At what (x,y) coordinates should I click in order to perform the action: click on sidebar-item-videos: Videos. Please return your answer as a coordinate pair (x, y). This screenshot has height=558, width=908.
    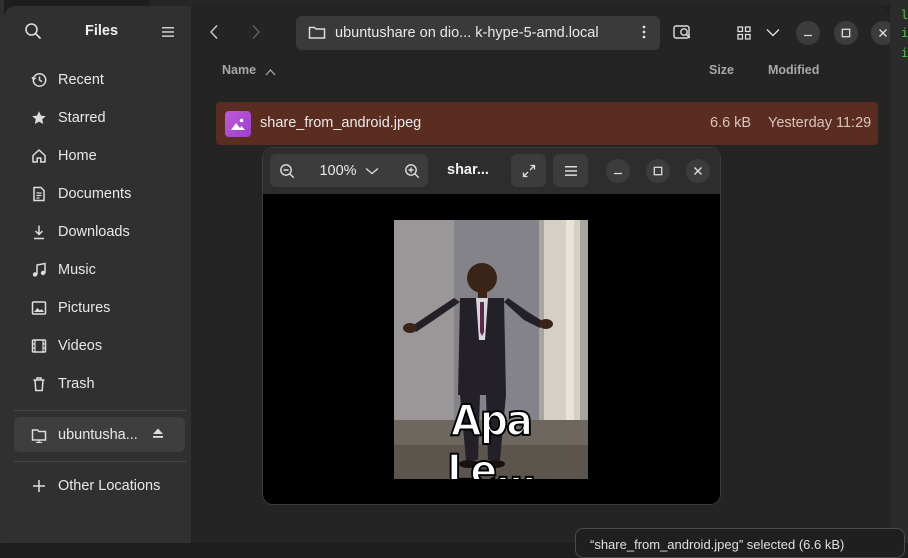
    Looking at the image, I should click on (100, 346).